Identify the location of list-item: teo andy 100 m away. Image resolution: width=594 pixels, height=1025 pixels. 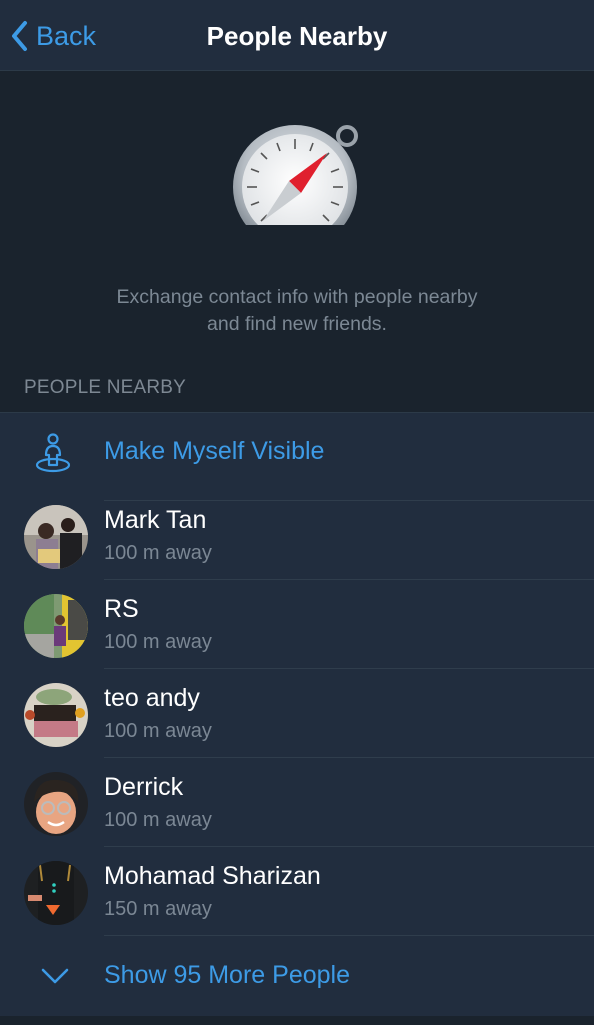
(297, 714).